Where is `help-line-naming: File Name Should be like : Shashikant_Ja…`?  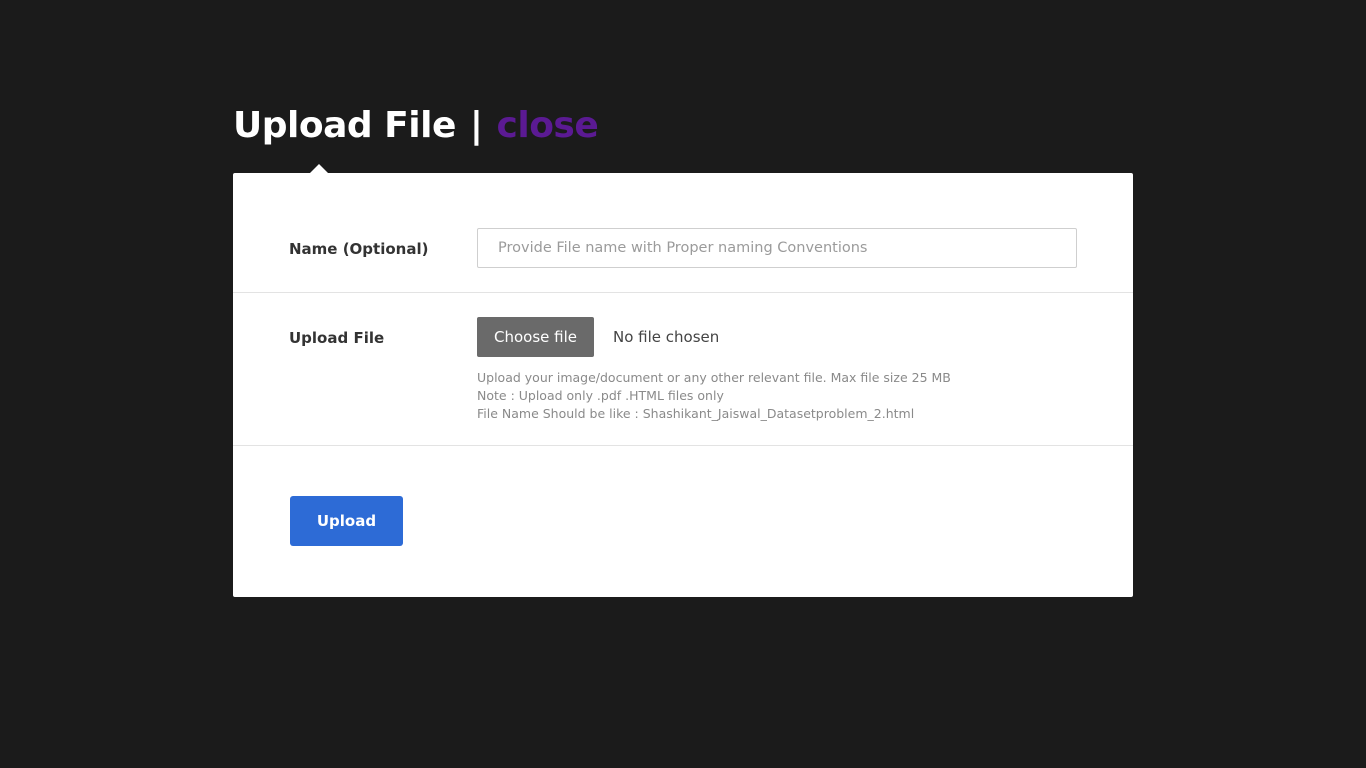
help-line-naming: File Name Should be like : Shashikant_Ja… is located at coordinates (696, 413).